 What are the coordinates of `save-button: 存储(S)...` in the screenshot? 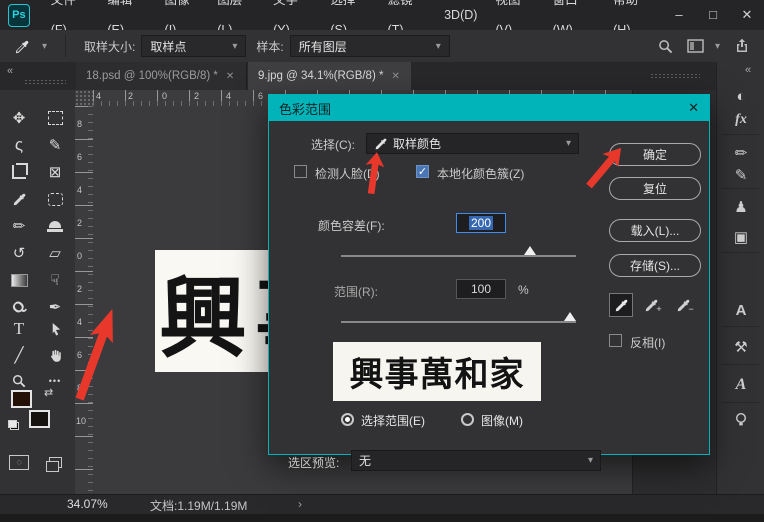 It's located at (655, 265).